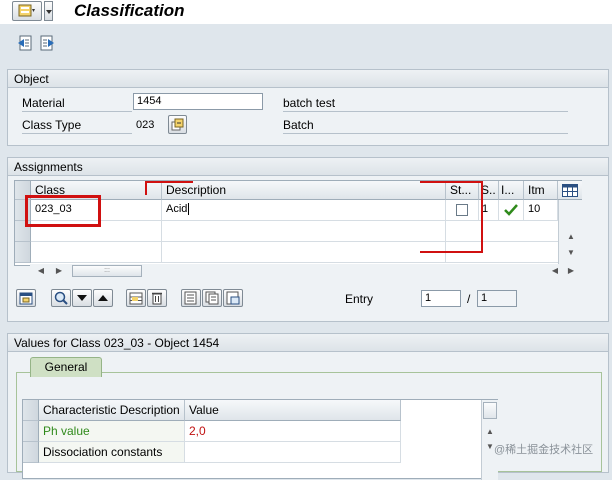 The image size is (612, 480). I want to click on item-cell: 10, so click(541, 210).